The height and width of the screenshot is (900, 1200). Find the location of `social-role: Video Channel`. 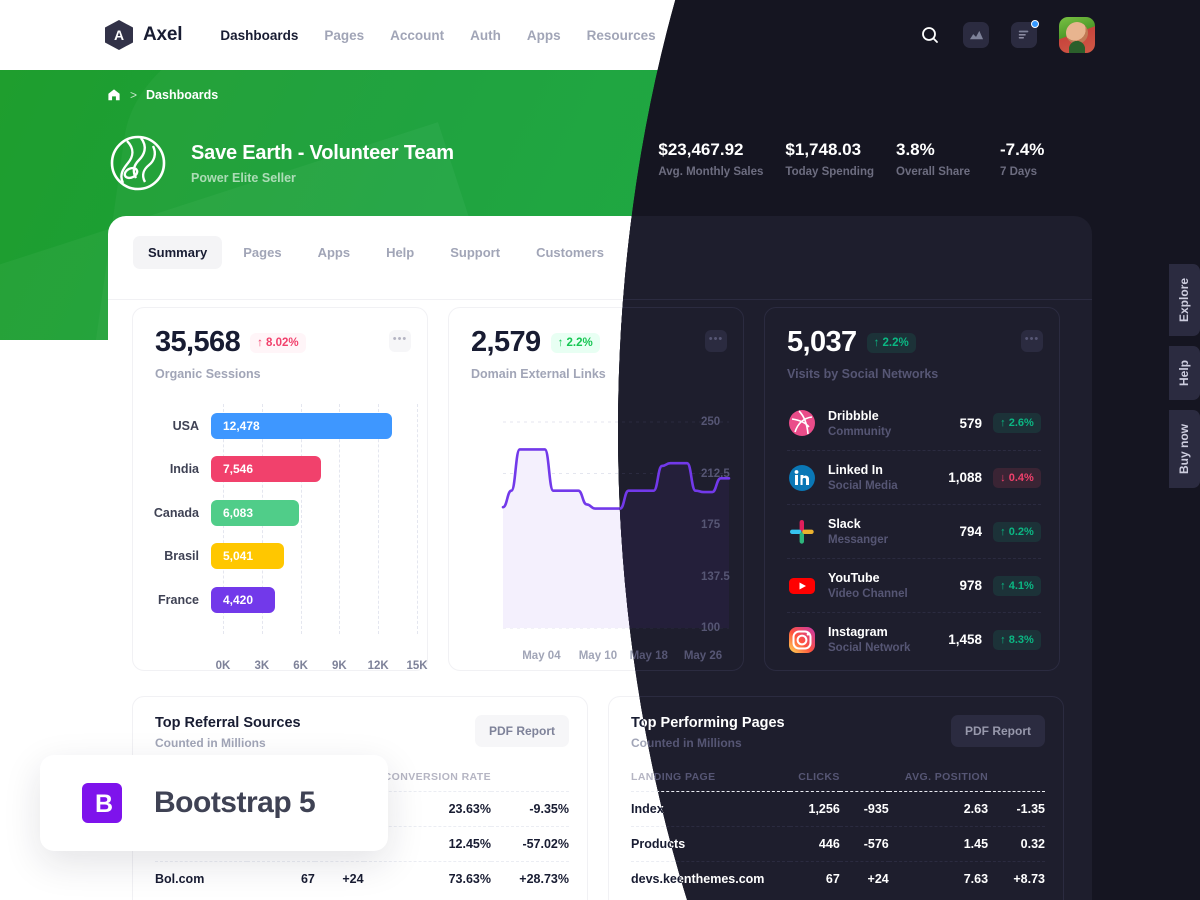

social-role: Video Channel is located at coordinates (868, 594).